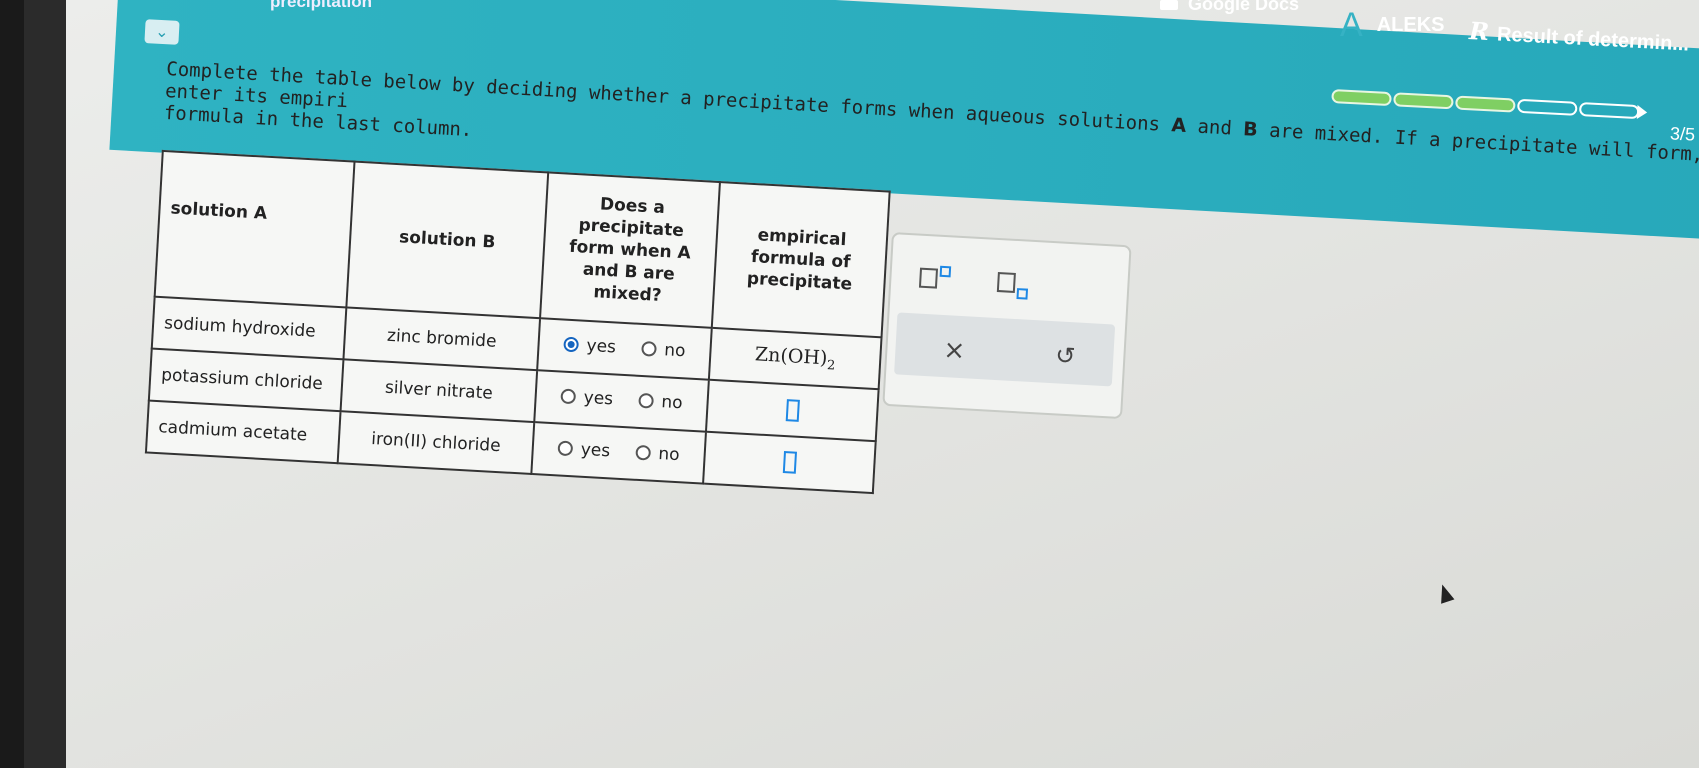 This screenshot has height=768, width=1699. Describe the element at coordinates (1229, 7) in the screenshot. I see `tab-google-docs: Google Docs` at that location.